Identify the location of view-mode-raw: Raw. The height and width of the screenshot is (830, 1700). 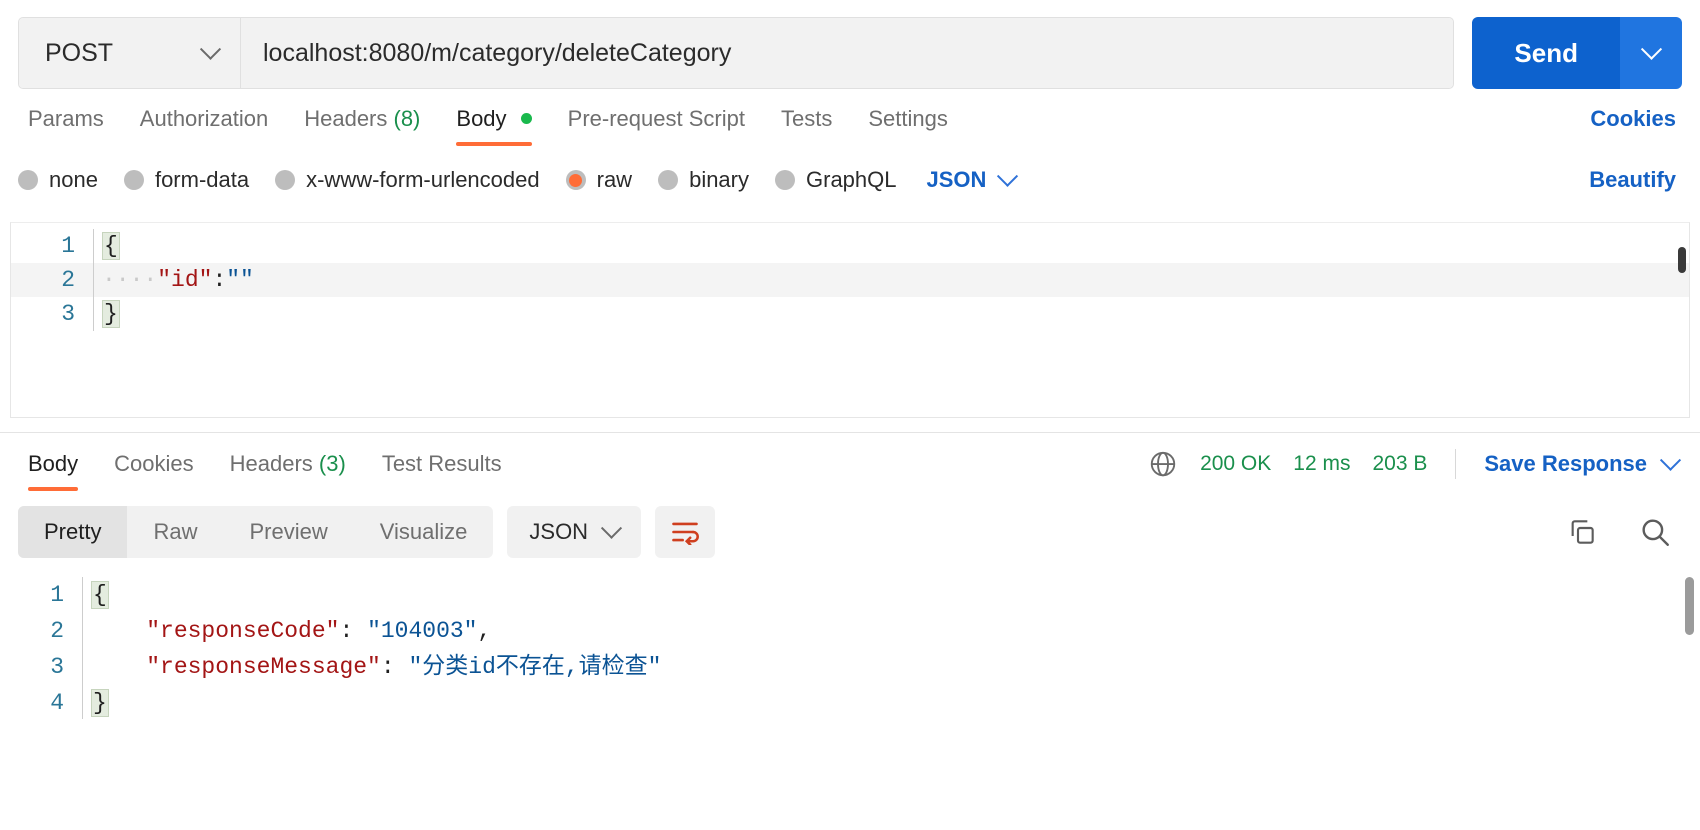
(175, 532).